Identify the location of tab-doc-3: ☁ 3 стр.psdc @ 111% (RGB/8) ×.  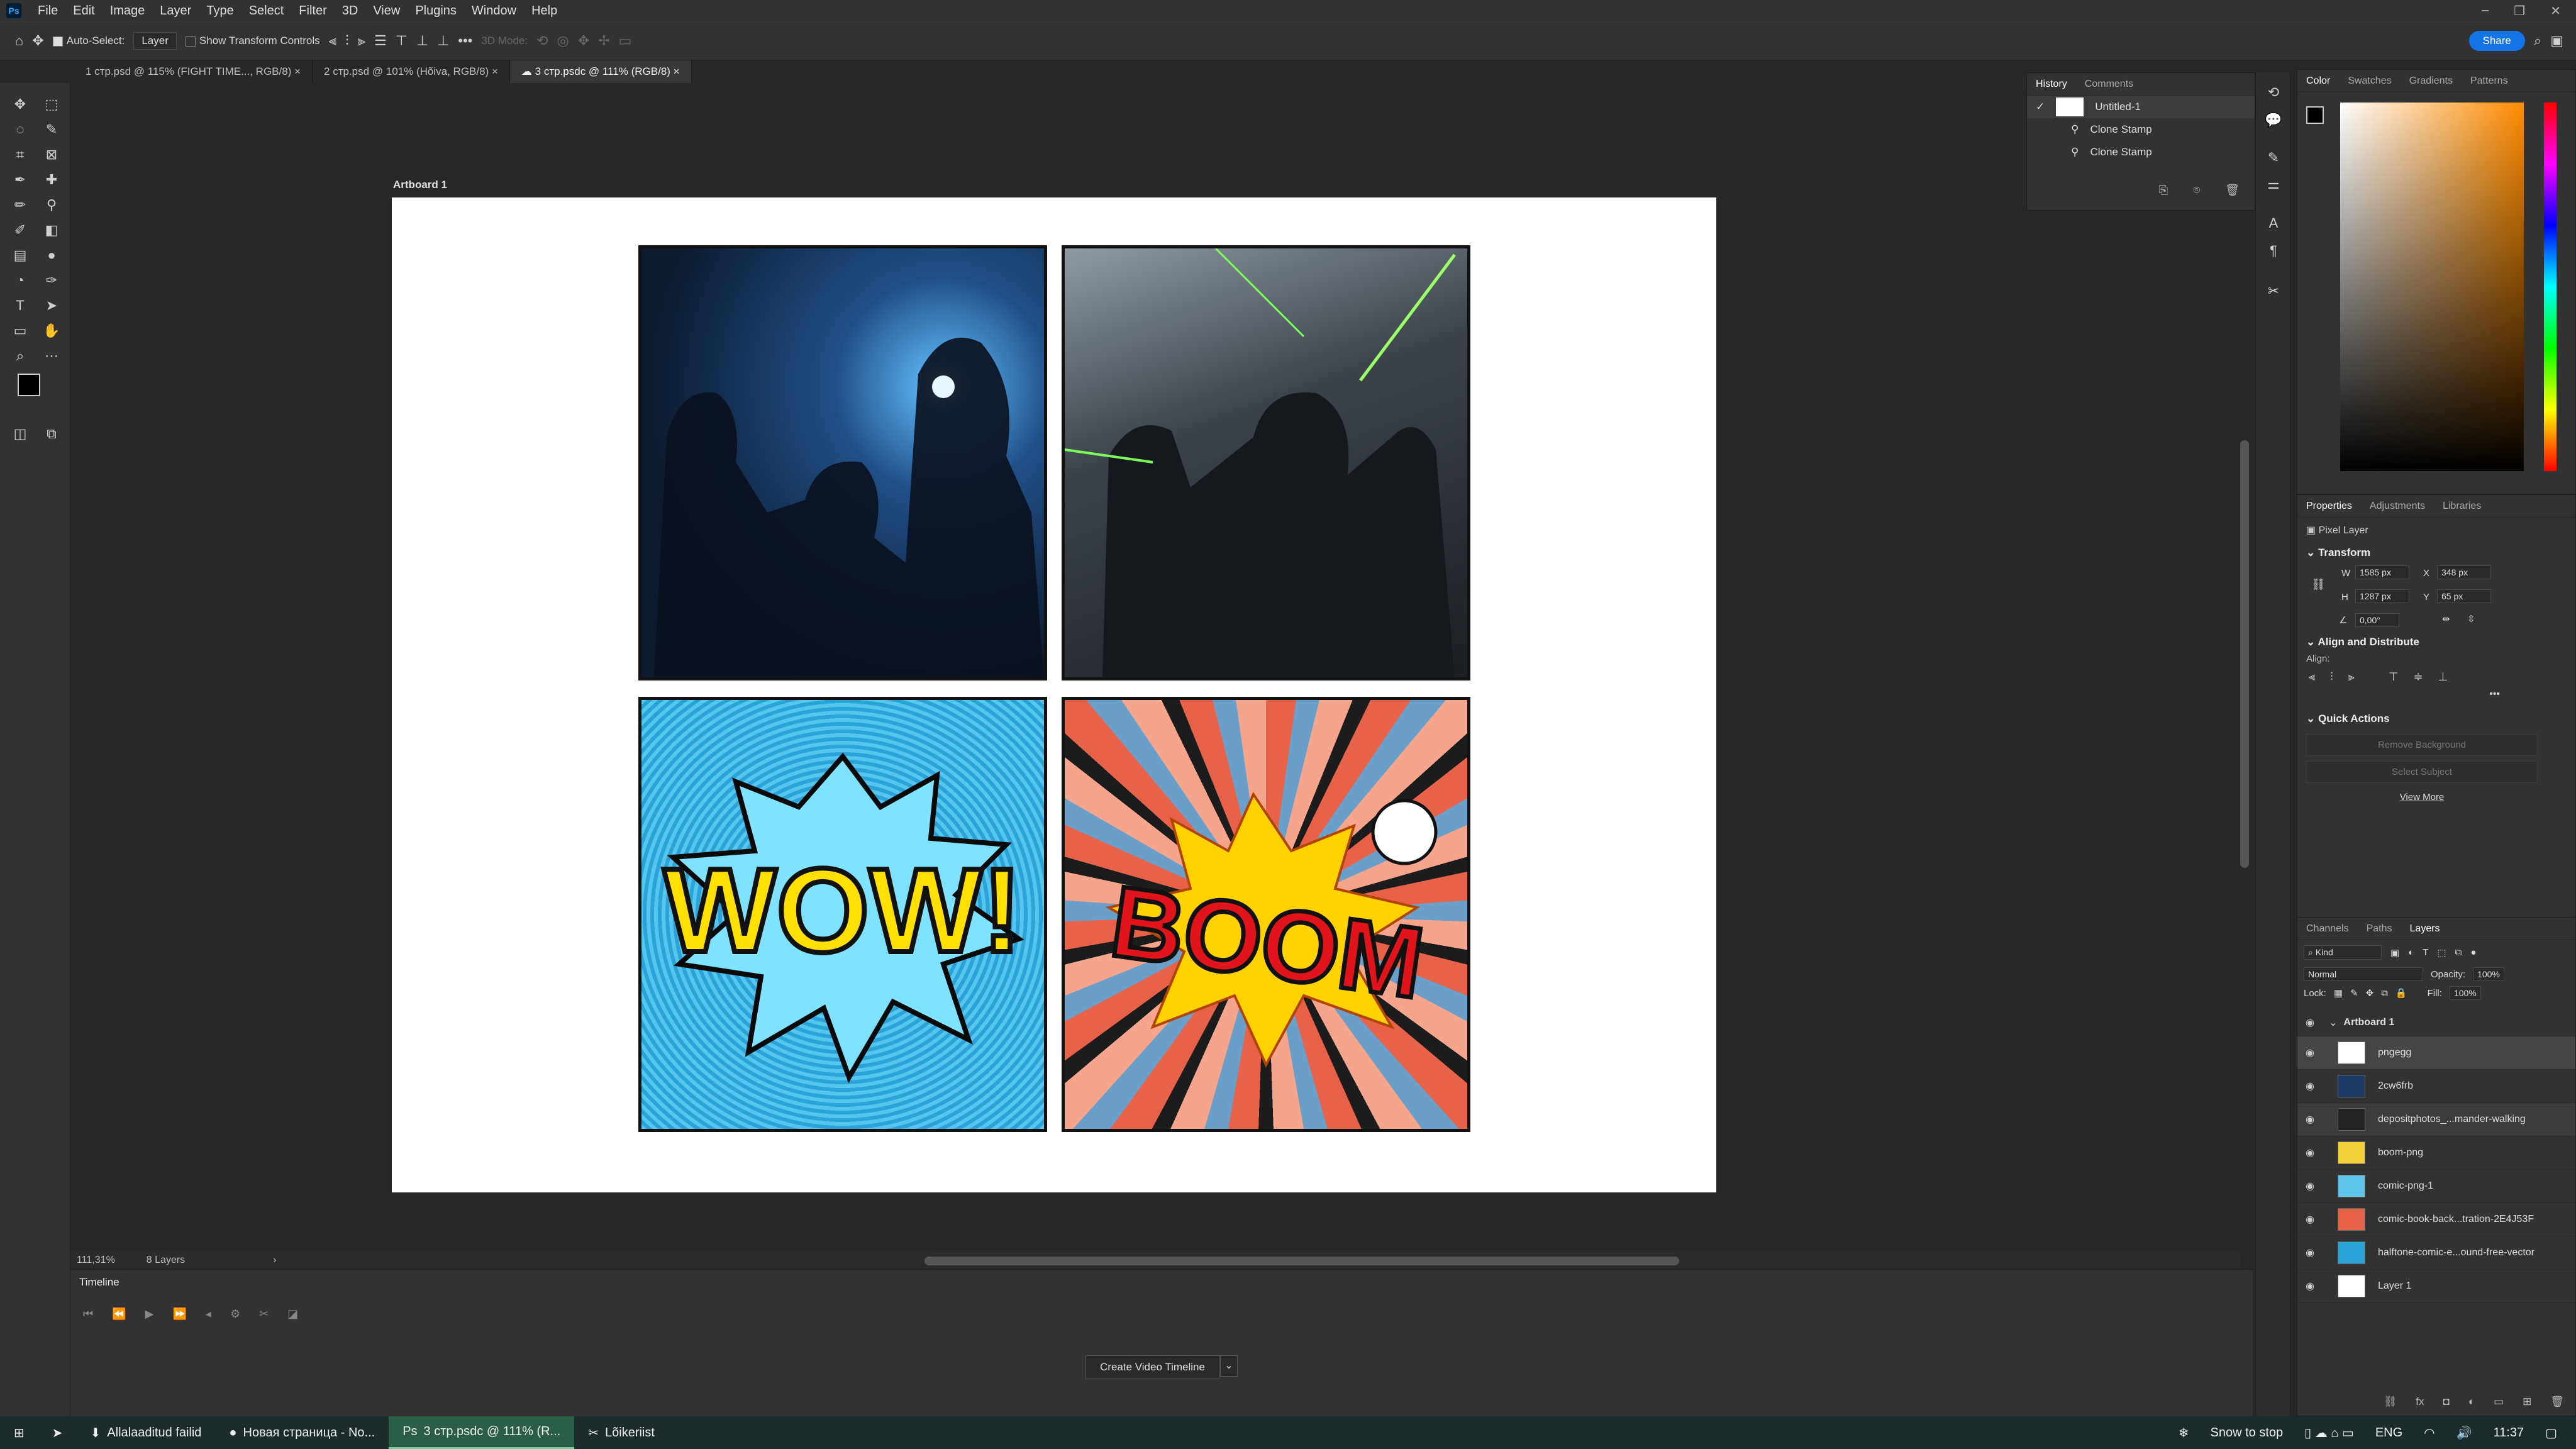
(600, 71).